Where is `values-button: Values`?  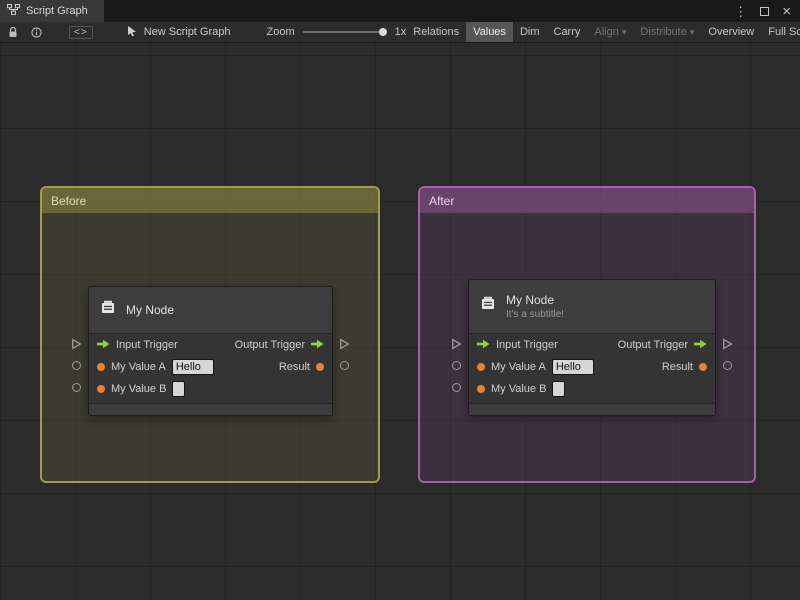 values-button: Values is located at coordinates (489, 32).